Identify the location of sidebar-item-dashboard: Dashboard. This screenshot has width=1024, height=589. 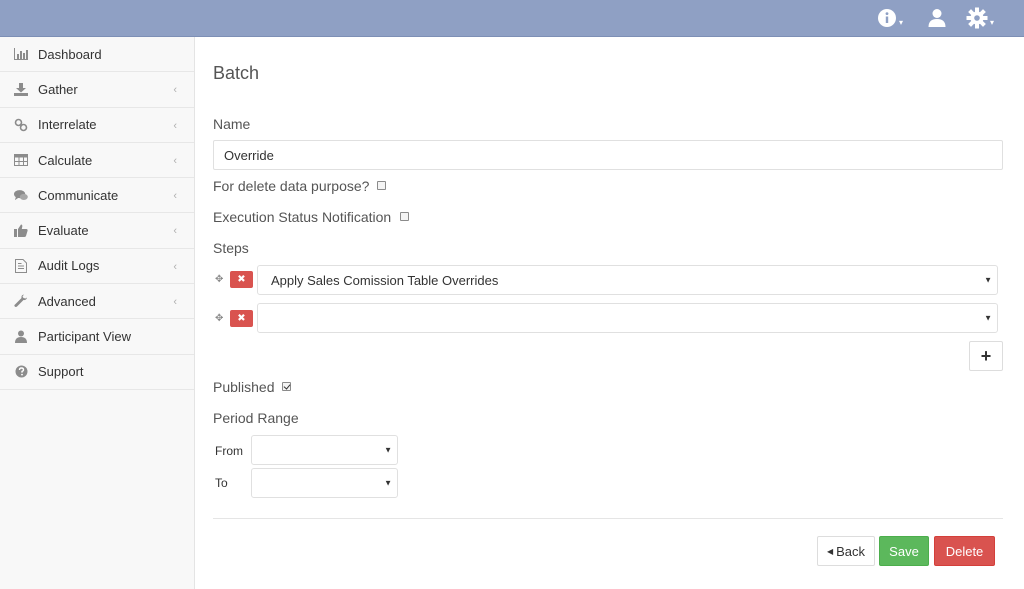
(97, 55).